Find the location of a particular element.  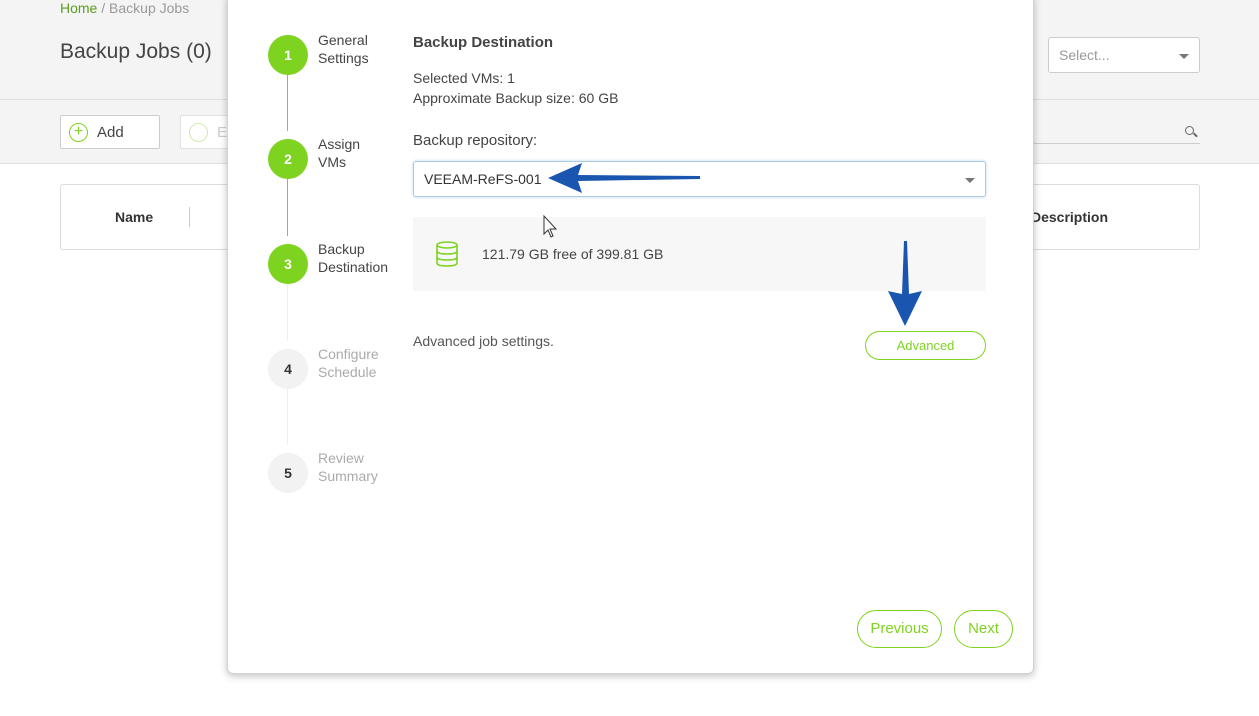

page-title: Backup Jobs (0) is located at coordinates (136, 51).